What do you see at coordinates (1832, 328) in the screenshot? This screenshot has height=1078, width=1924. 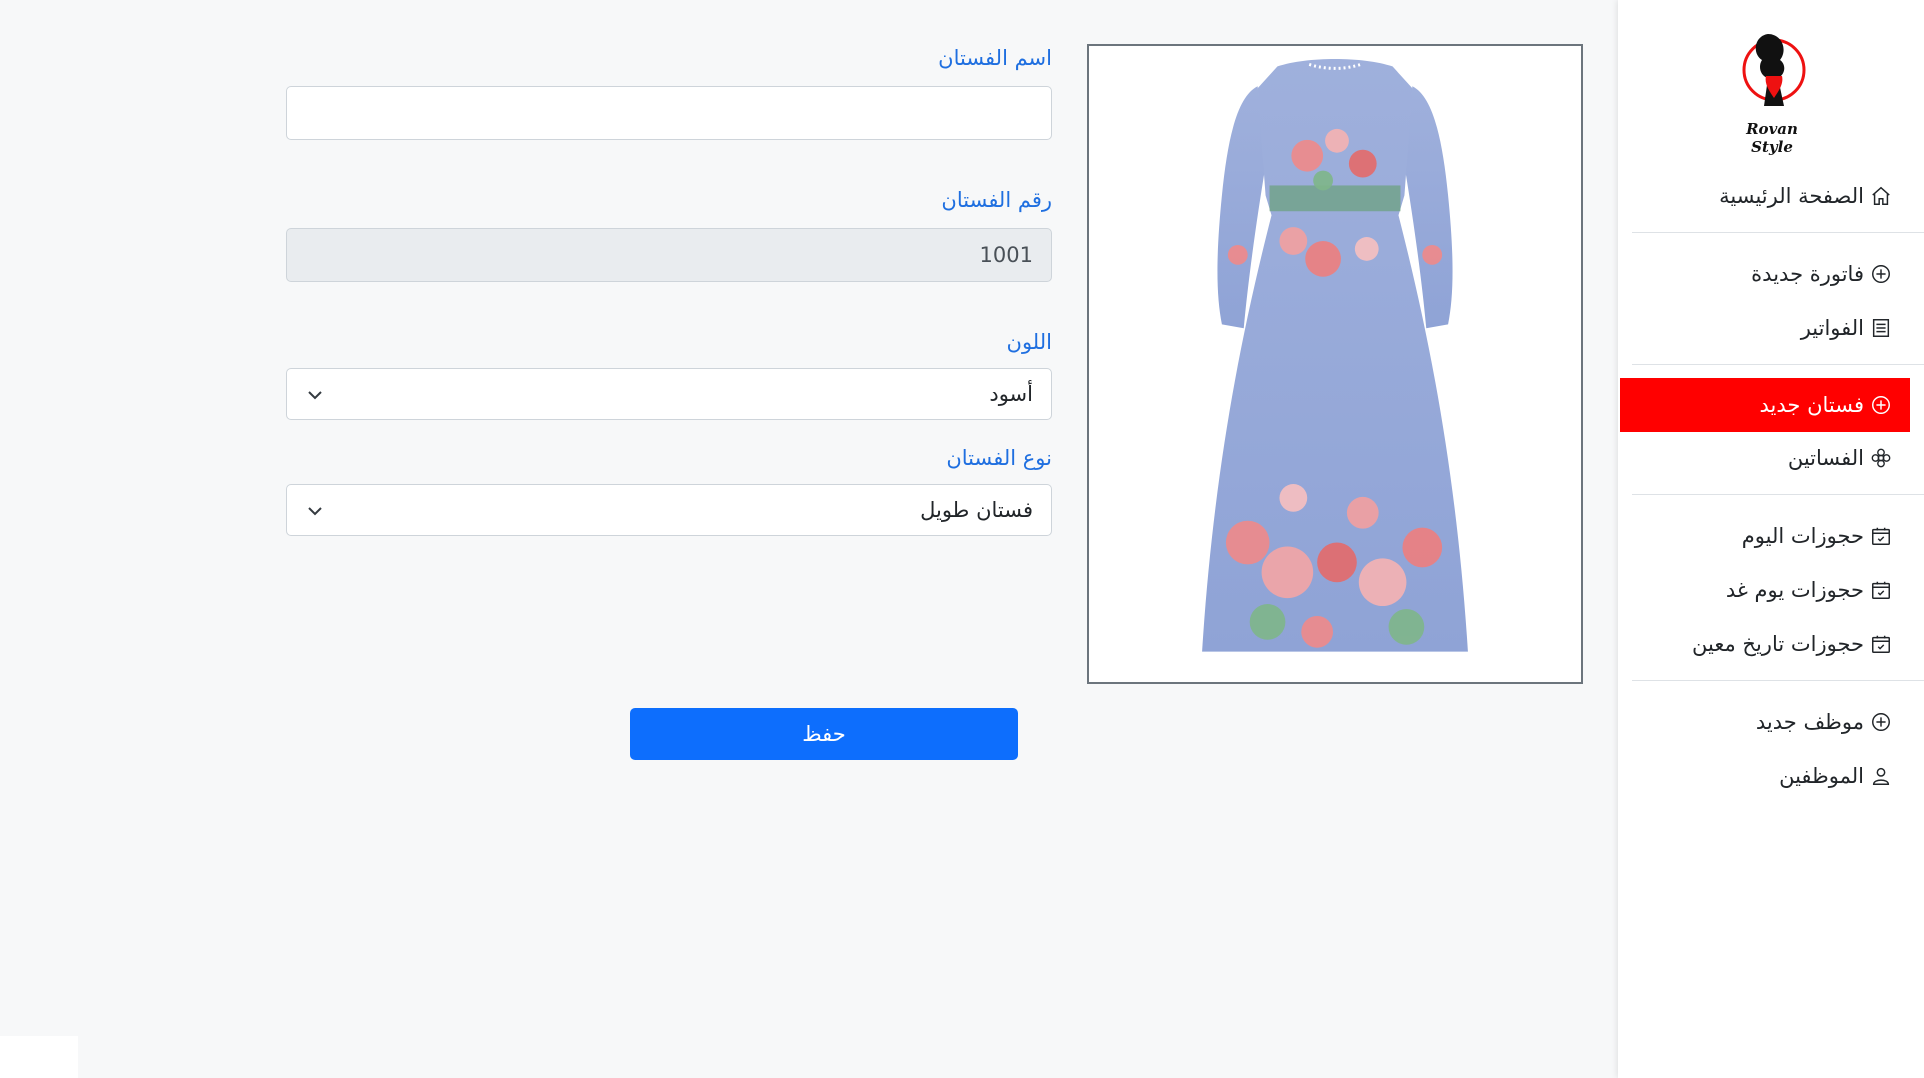 I see `sidebar-item-label: الفواتير` at bounding box center [1832, 328].